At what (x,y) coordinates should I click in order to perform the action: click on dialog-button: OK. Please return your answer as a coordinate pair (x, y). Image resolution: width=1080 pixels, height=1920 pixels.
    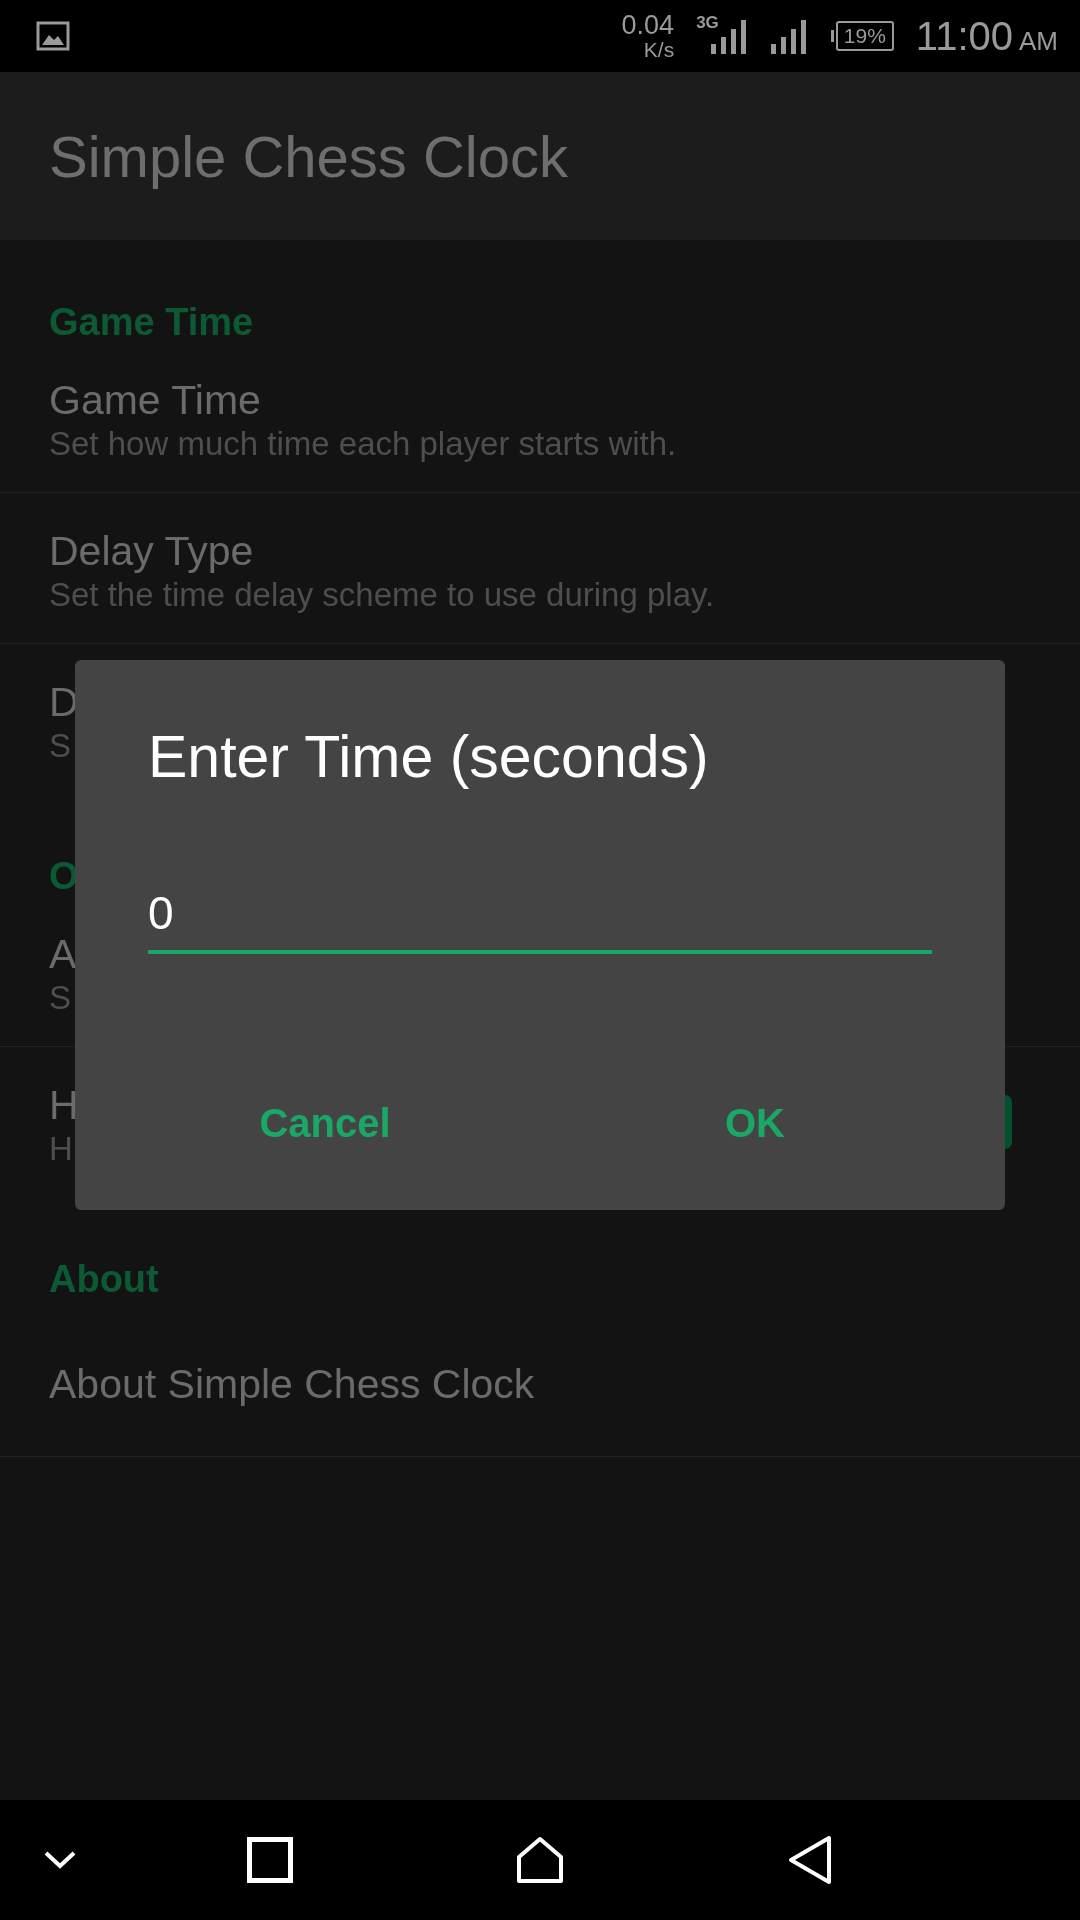
    Looking at the image, I should click on (755, 1123).